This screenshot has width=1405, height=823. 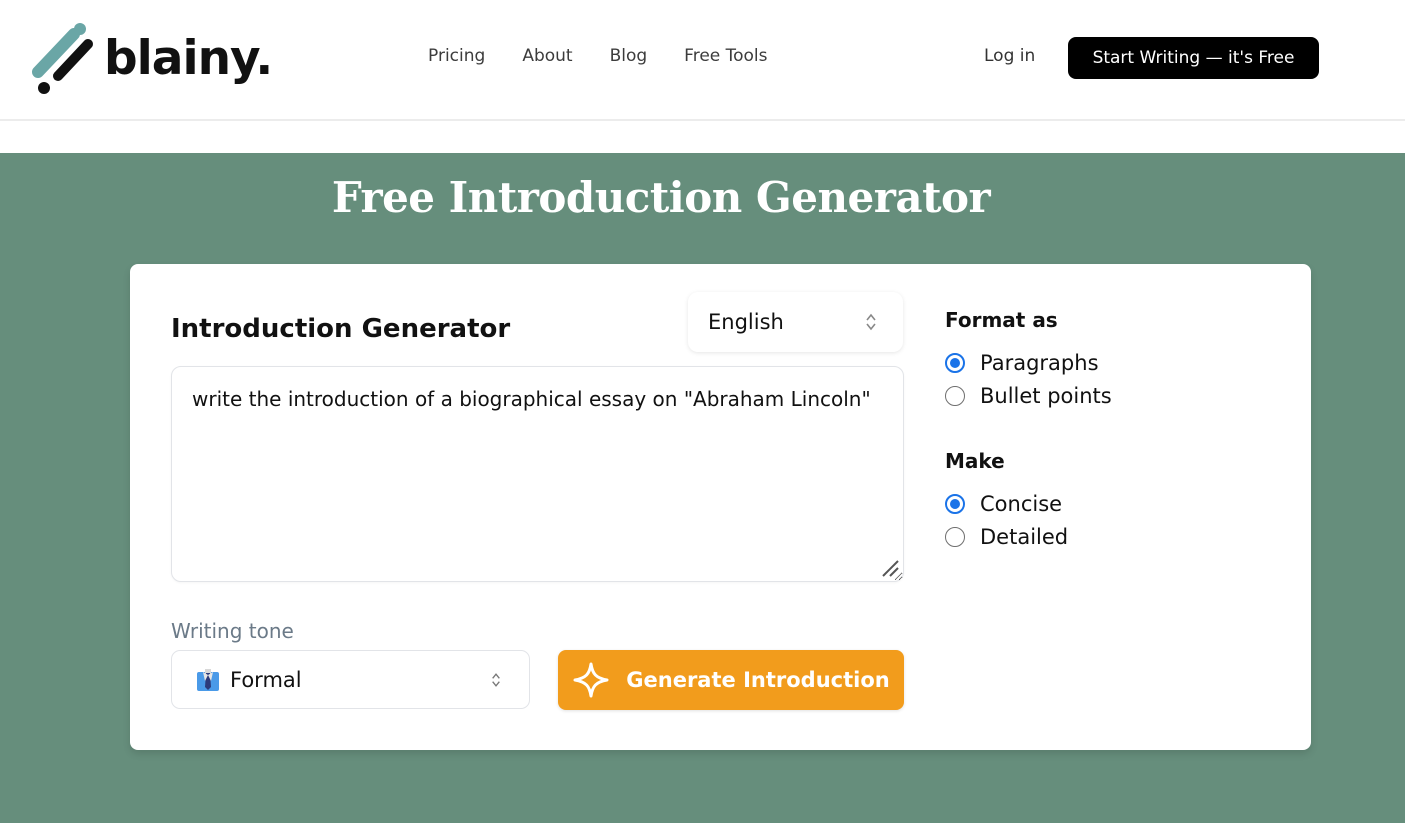 I want to click on generate-introduction-button: Generate Introduction, so click(x=731, y=680).